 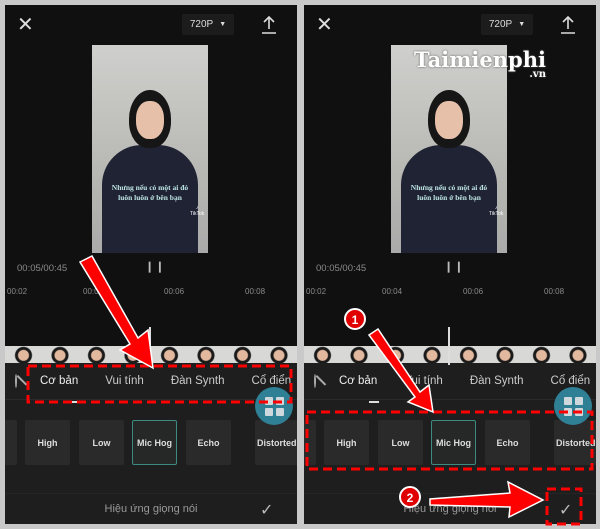 I want to click on watermark-logo: Taimienphi .vn, so click(x=480, y=63).